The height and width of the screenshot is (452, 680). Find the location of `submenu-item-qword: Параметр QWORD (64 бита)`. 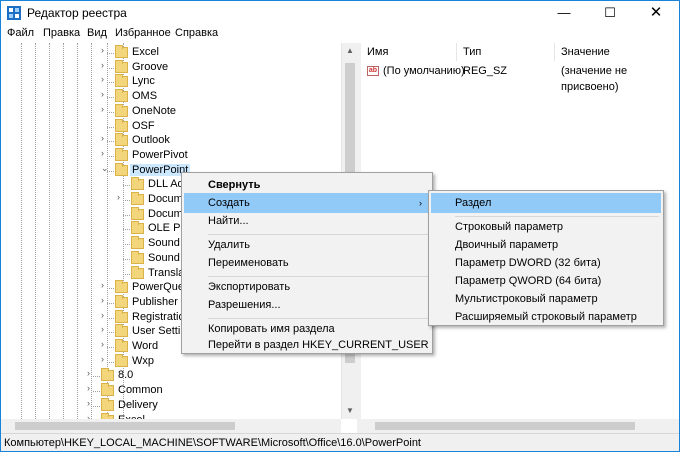

submenu-item-qword: Параметр QWORD (64 бита) is located at coordinates (546, 281).